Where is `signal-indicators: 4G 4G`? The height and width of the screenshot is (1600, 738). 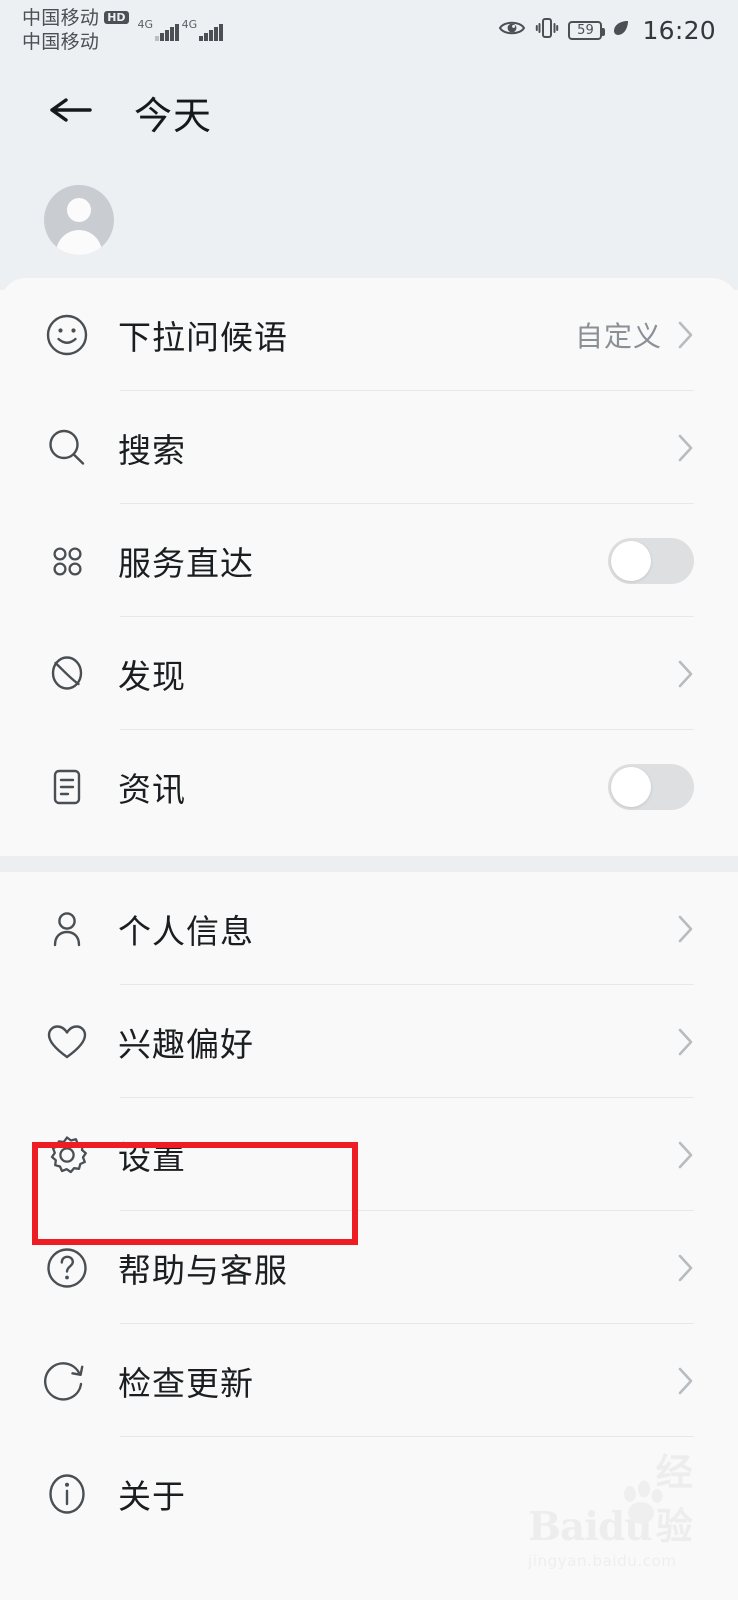 signal-indicators: 4G 4G is located at coordinates (180, 30).